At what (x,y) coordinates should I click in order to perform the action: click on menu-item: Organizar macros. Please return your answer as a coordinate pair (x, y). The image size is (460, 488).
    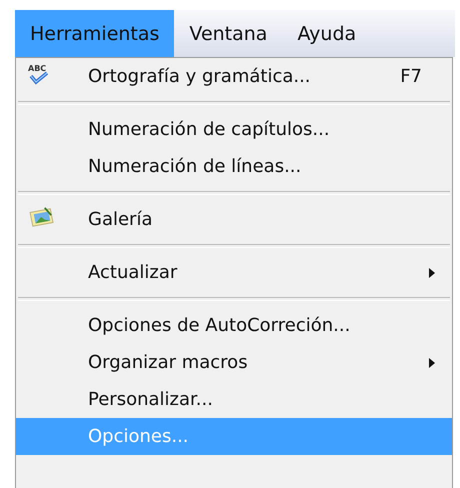
    Looking at the image, I should click on (234, 362).